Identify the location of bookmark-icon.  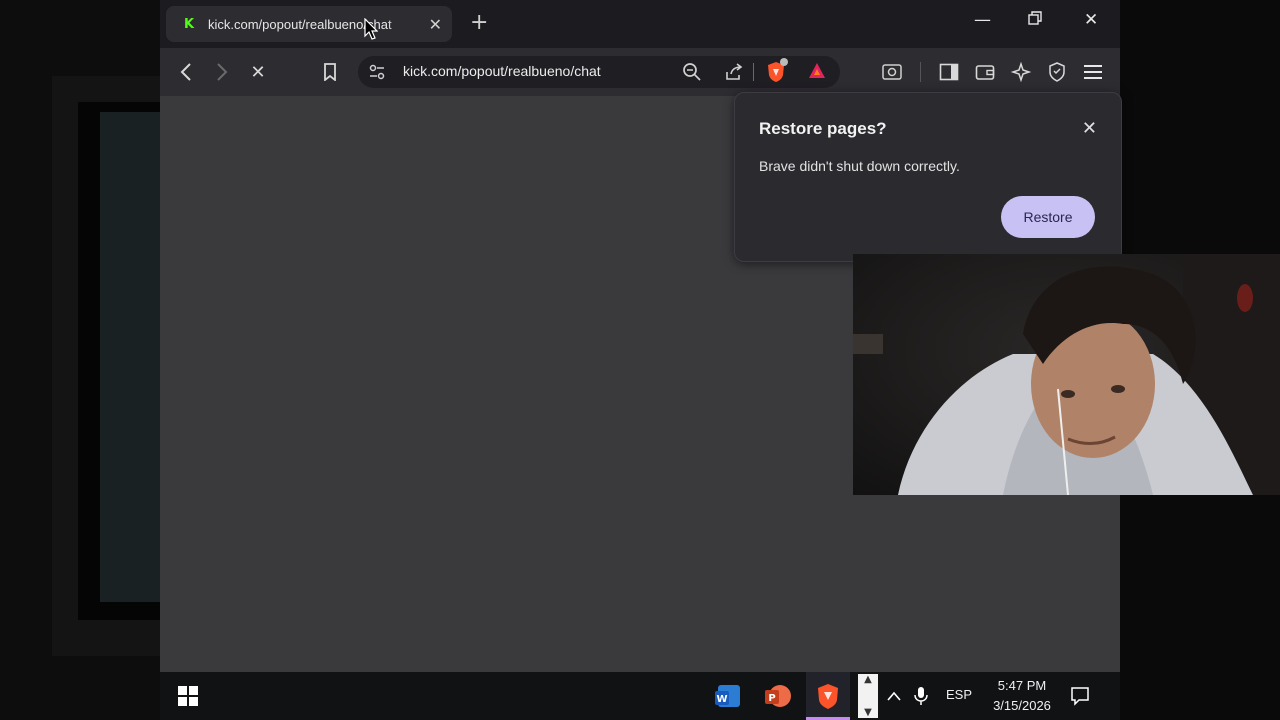
(330, 72).